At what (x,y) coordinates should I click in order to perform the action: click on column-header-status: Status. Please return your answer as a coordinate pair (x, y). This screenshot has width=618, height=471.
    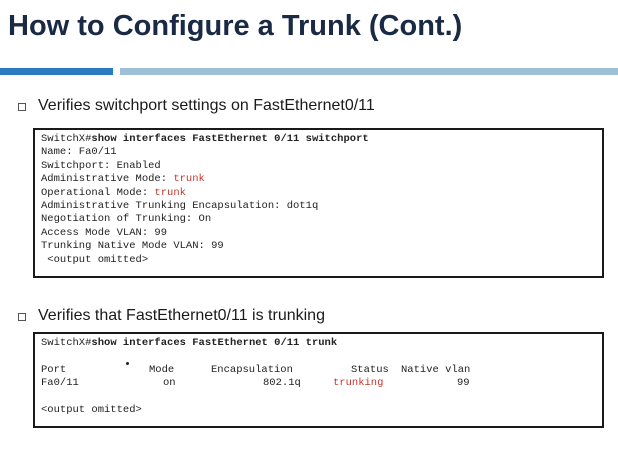
    Looking at the image, I should click on (370, 369).